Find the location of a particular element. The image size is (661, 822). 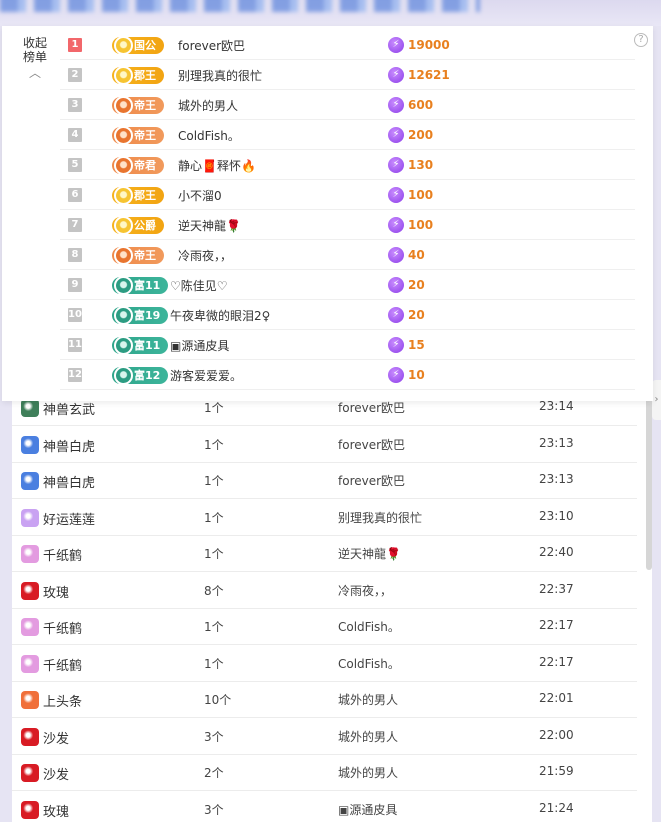

rank-row: 2 郡王 别理我真的很忙 ⚡ 12621 is located at coordinates (347, 75).